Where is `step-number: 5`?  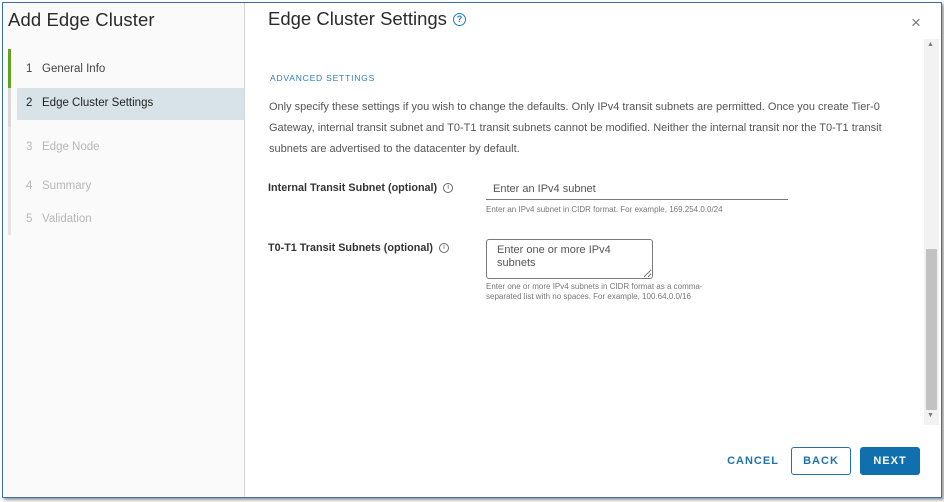
step-number: 5 is located at coordinates (29, 219).